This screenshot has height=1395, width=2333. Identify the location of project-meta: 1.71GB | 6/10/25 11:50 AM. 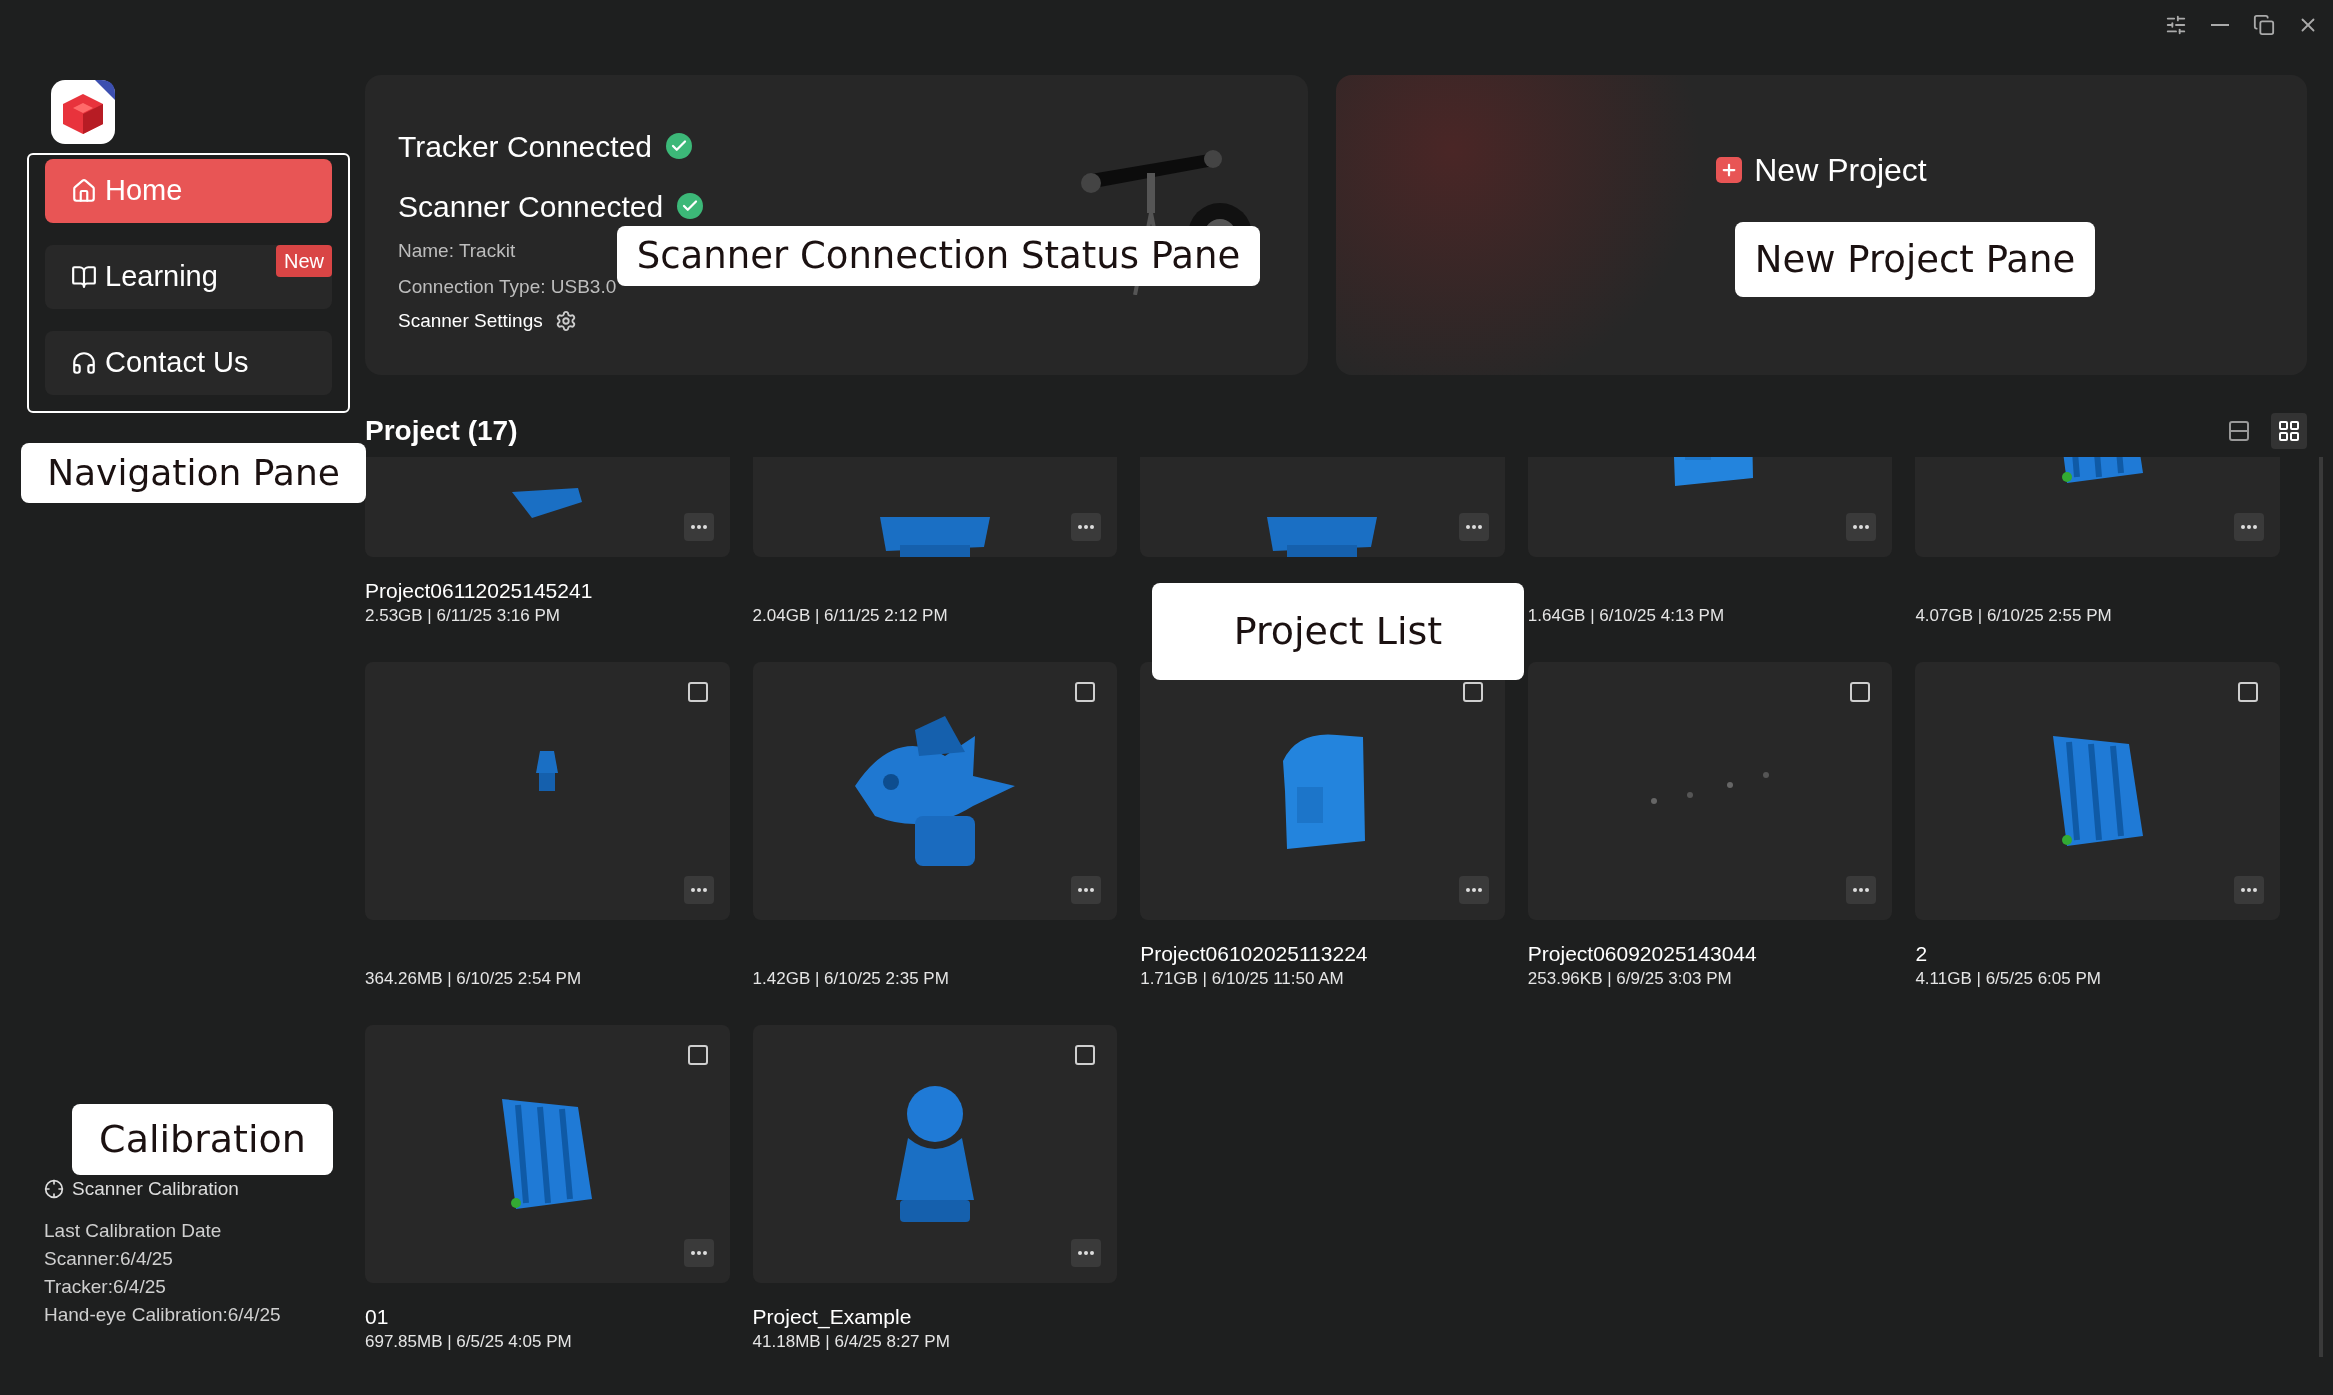
(1242, 979).